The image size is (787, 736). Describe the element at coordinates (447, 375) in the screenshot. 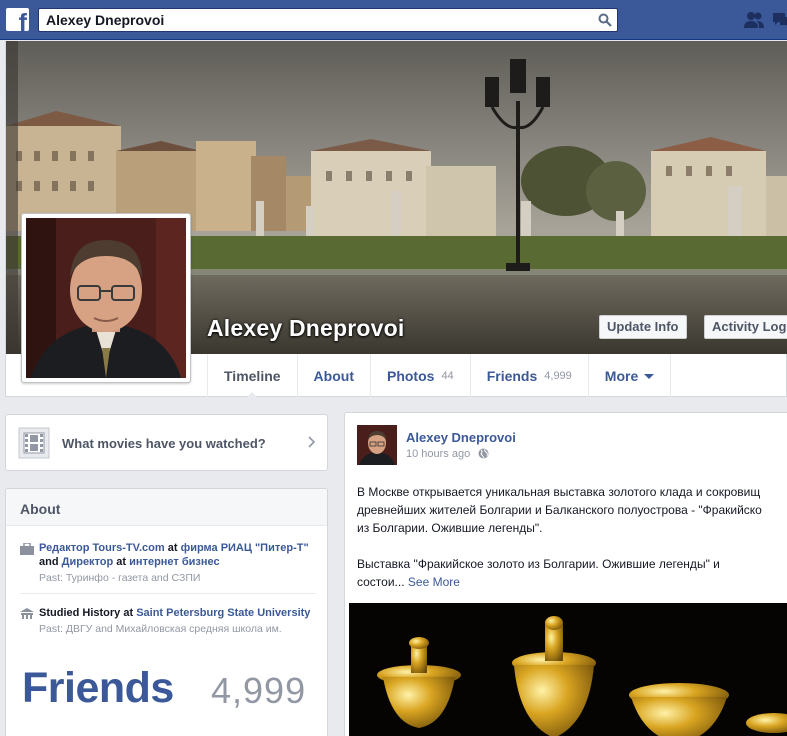

I see `photos-count: 44` at that location.